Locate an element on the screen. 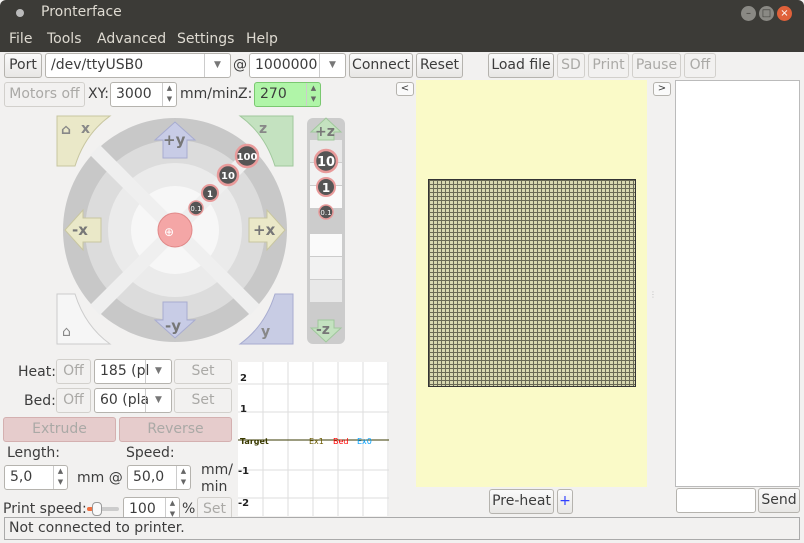 The height and width of the screenshot is (543, 804). temperature-graph: 2 1 -1 -2 Target Ex1 Bed Ex0 is located at coordinates (313, 439).